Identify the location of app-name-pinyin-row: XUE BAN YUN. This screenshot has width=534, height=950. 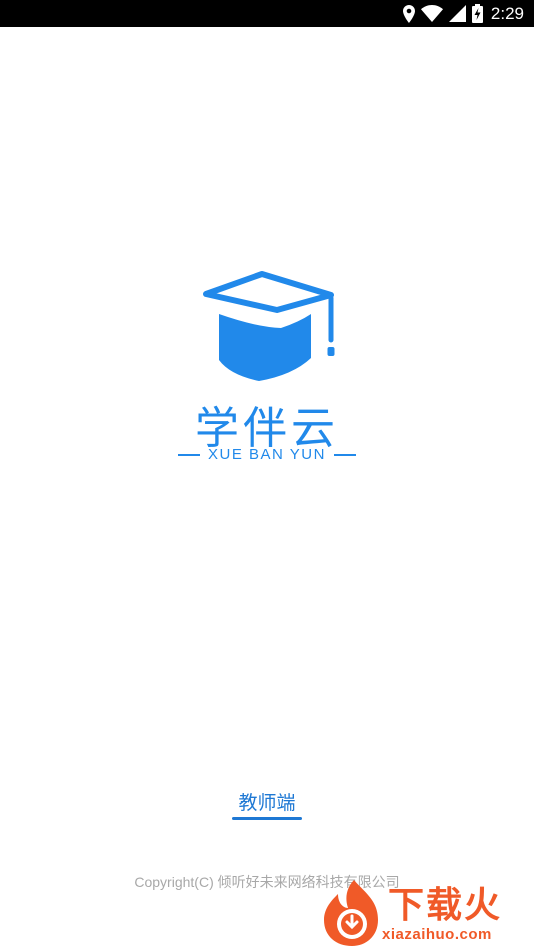
(267, 454).